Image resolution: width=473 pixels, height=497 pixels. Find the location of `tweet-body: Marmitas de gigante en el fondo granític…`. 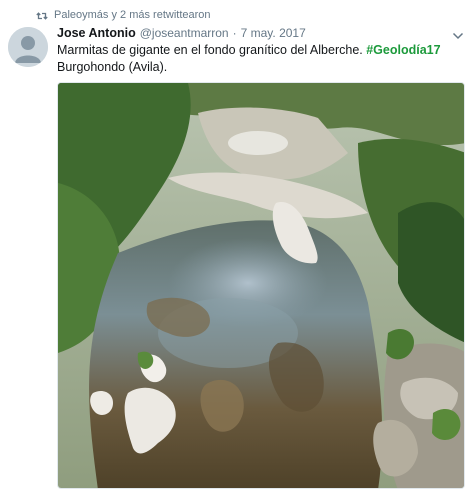

tweet-body: Marmitas de gigante en el fondo granític… is located at coordinates (210, 50).